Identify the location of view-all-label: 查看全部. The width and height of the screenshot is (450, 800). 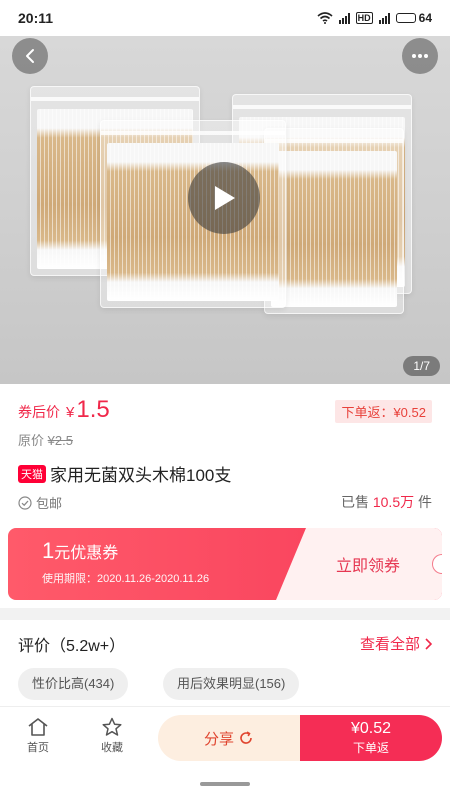
(389, 644).